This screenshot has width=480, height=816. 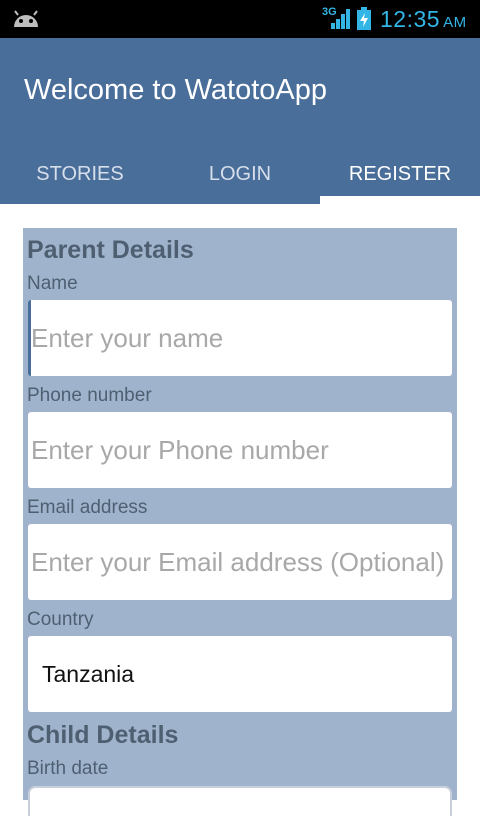 What do you see at coordinates (240, 801) in the screenshot?
I see `birth-date-picker` at bounding box center [240, 801].